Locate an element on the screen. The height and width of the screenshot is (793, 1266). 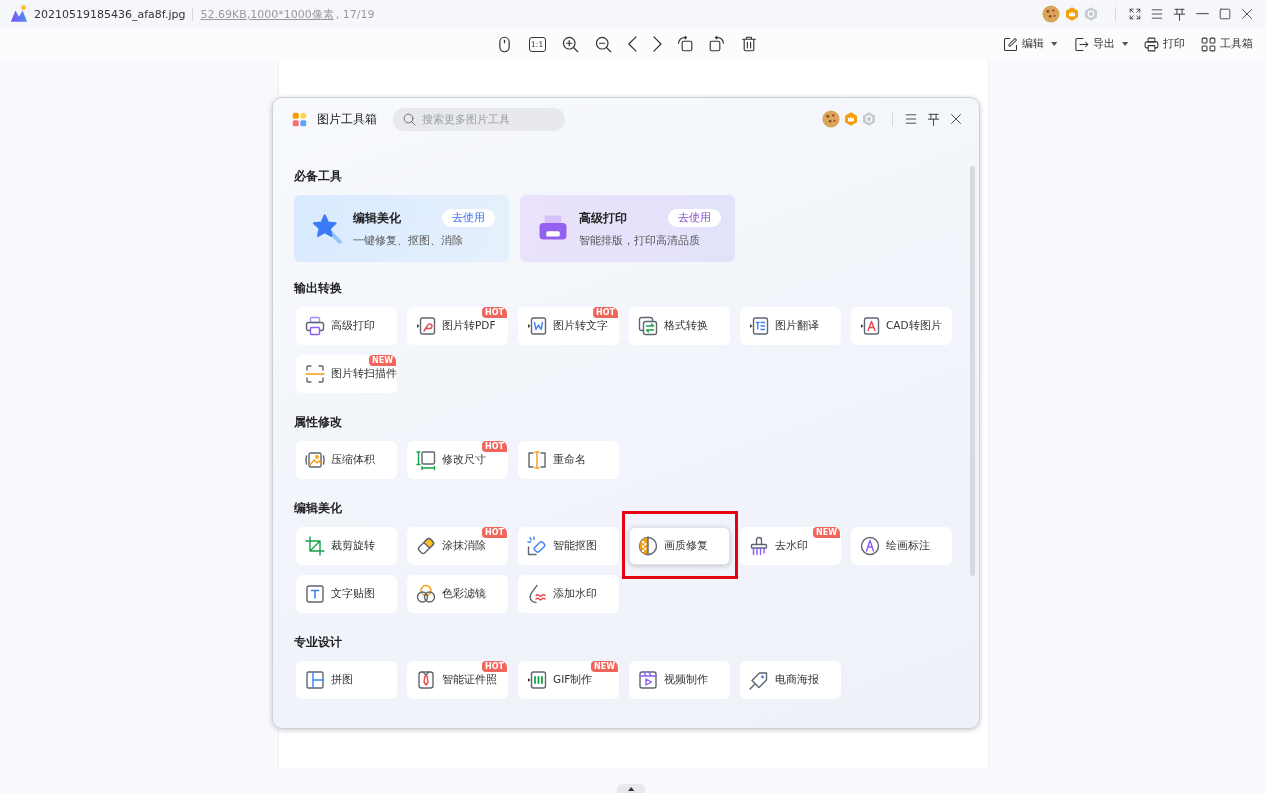
fullscreen-icon is located at coordinates (1135, 14).